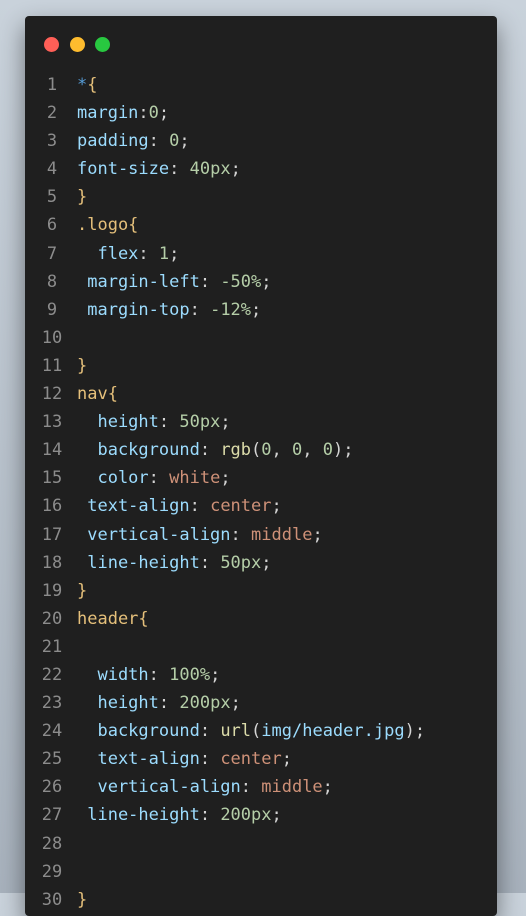 This screenshot has width=526, height=916. What do you see at coordinates (138, 731) in the screenshot?
I see `code-token: background` at bounding box center [138, 731].